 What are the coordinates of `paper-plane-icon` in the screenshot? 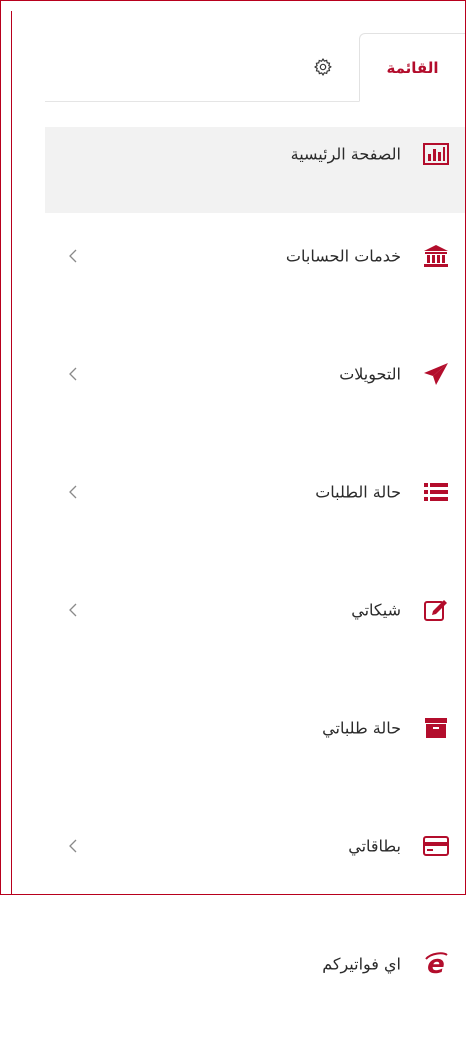 It's located at (436, 374).